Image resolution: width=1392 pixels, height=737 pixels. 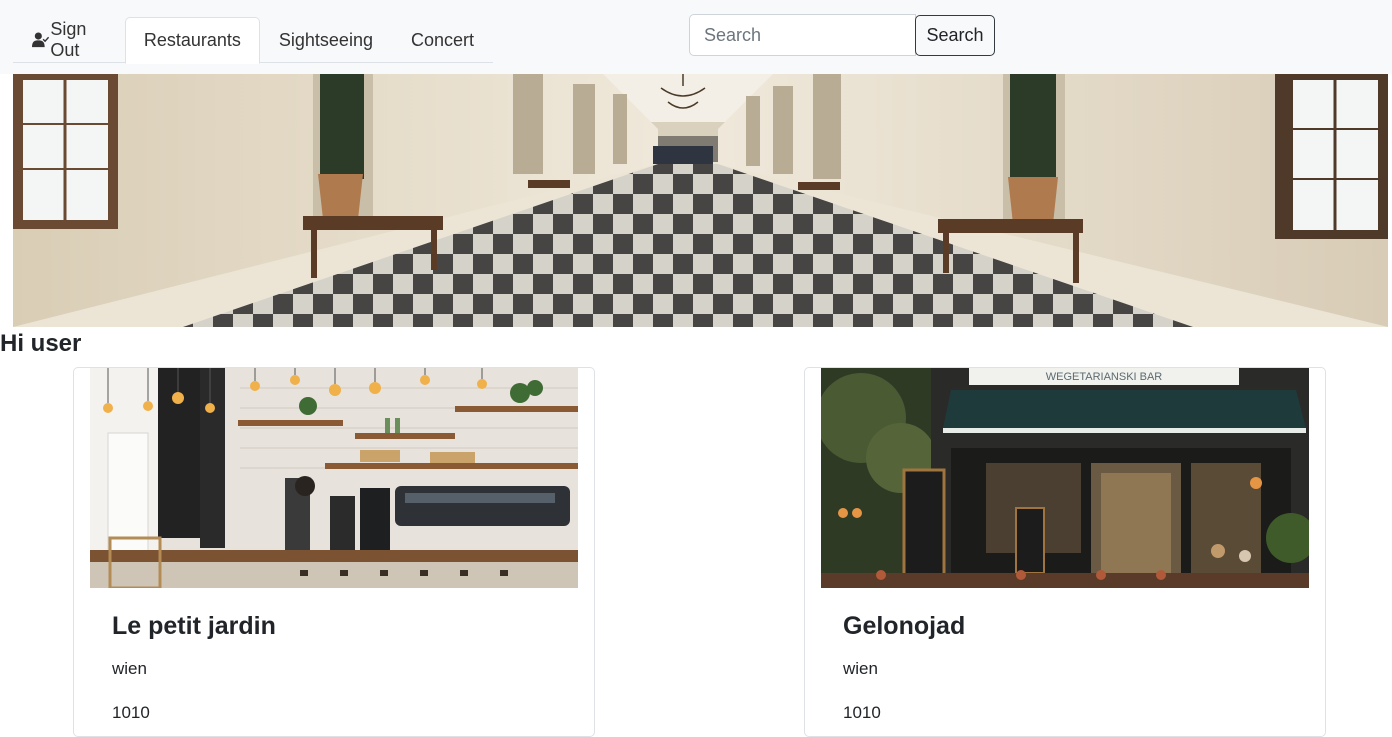 I want to click on tab-sightseeing-label: Sightseeing, so click(x=325, y=39).